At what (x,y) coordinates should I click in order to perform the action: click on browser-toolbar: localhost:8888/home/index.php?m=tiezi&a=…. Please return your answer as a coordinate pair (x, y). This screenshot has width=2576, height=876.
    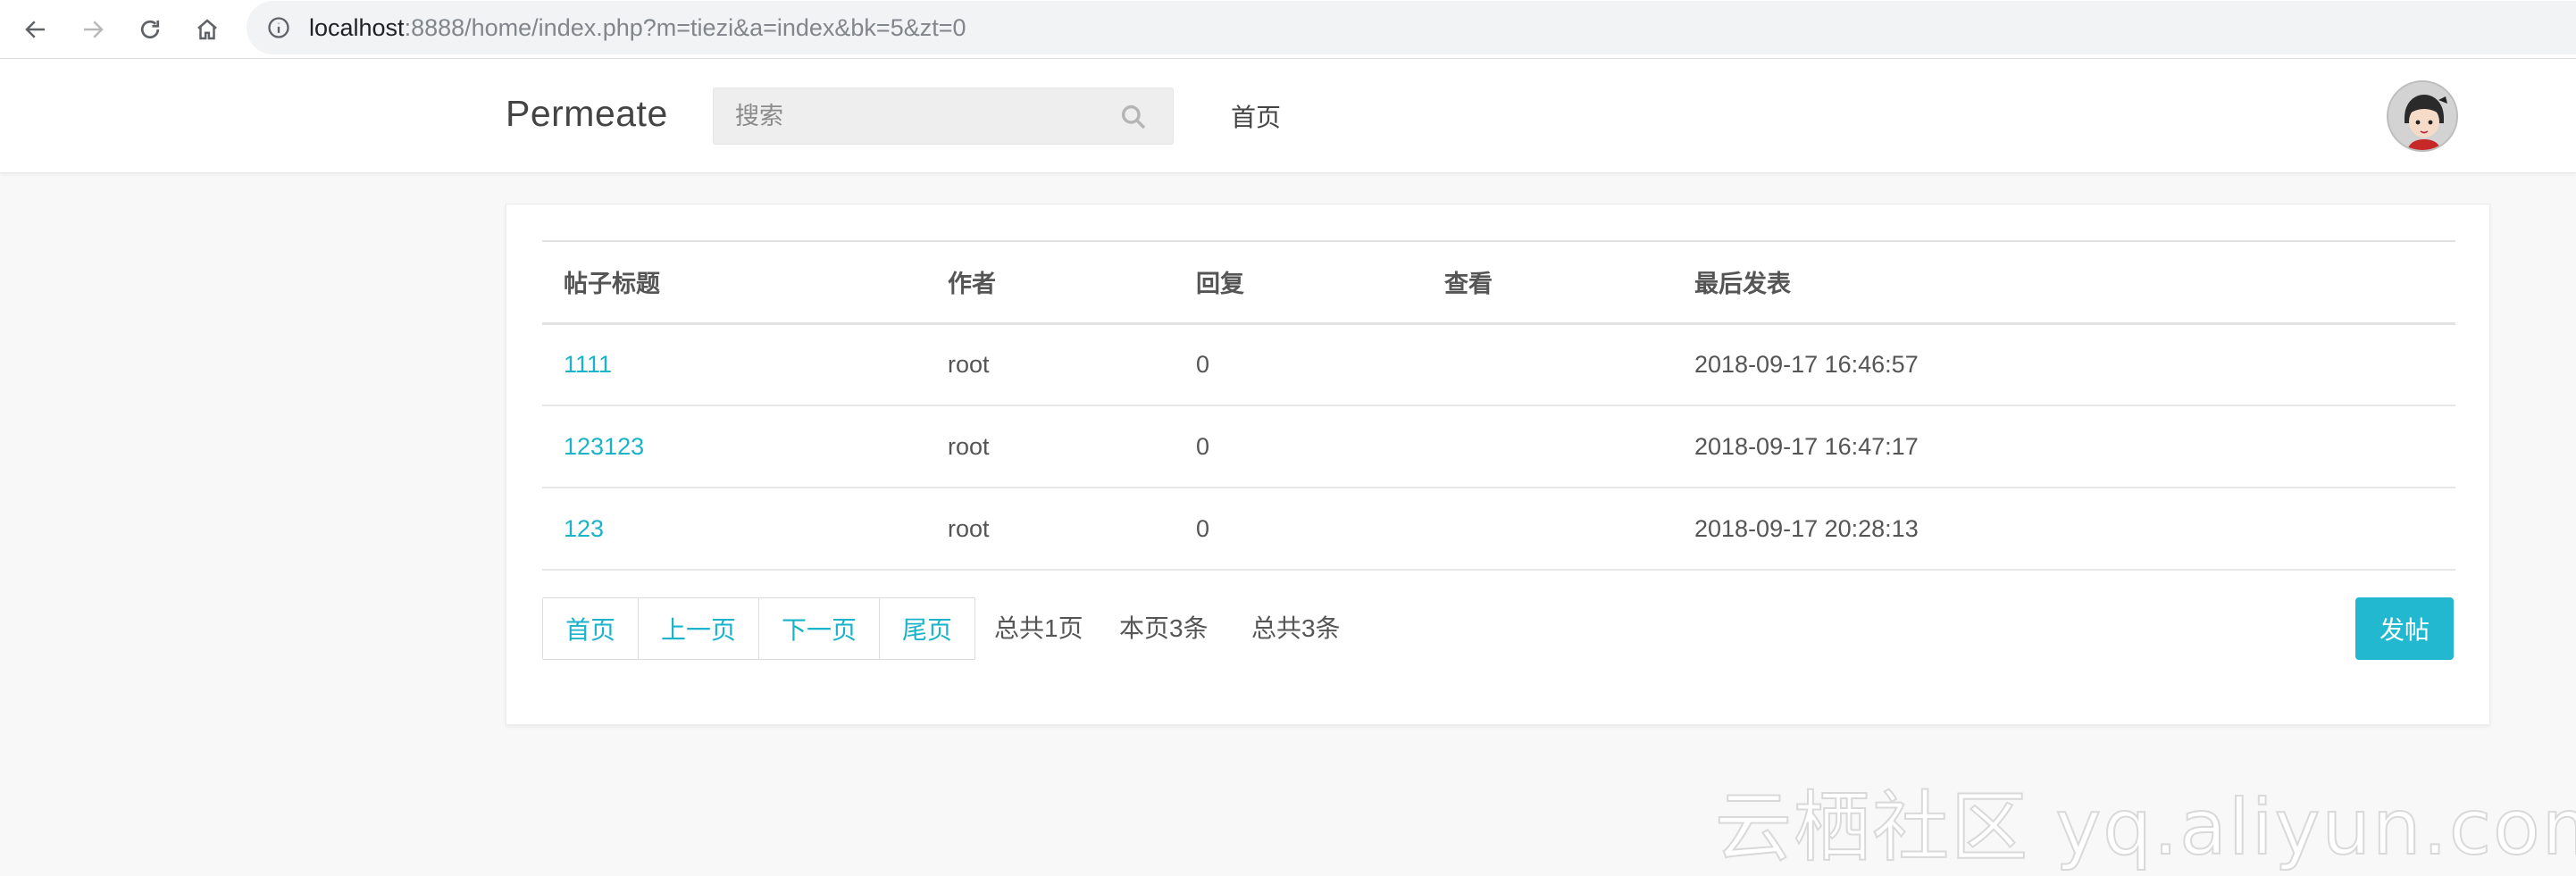
    Looking at the image, I should click on (1288, 29).